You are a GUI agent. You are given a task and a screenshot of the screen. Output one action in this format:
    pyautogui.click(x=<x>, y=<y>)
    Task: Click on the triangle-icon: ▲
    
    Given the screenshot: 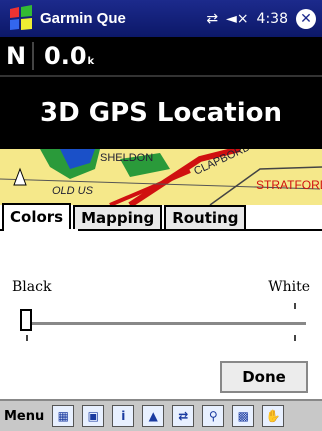 What is the action you would take?
    pyautogui.click(x=153, y=416)
    